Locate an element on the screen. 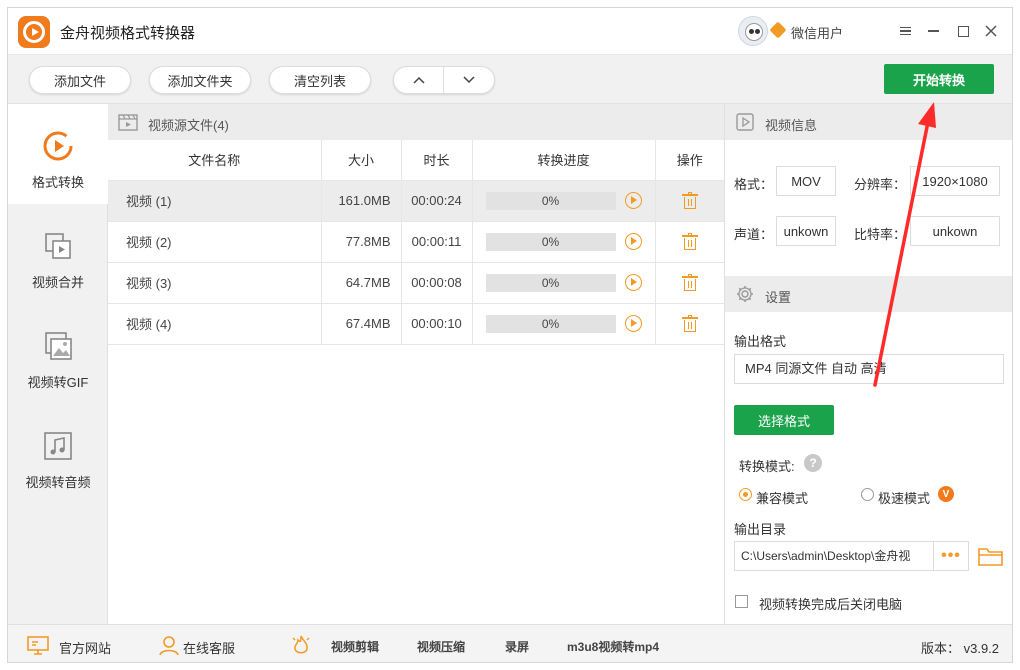 The height and width of the screenshot is (670, 1020). channel-value: unkown is located at coordinates (806, 231).